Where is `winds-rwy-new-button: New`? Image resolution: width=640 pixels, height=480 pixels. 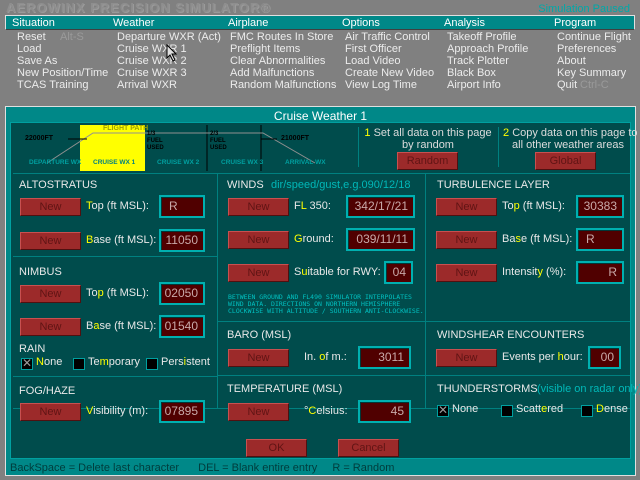 winds-rwy-new-button: New is located at coordinates (258, 273).